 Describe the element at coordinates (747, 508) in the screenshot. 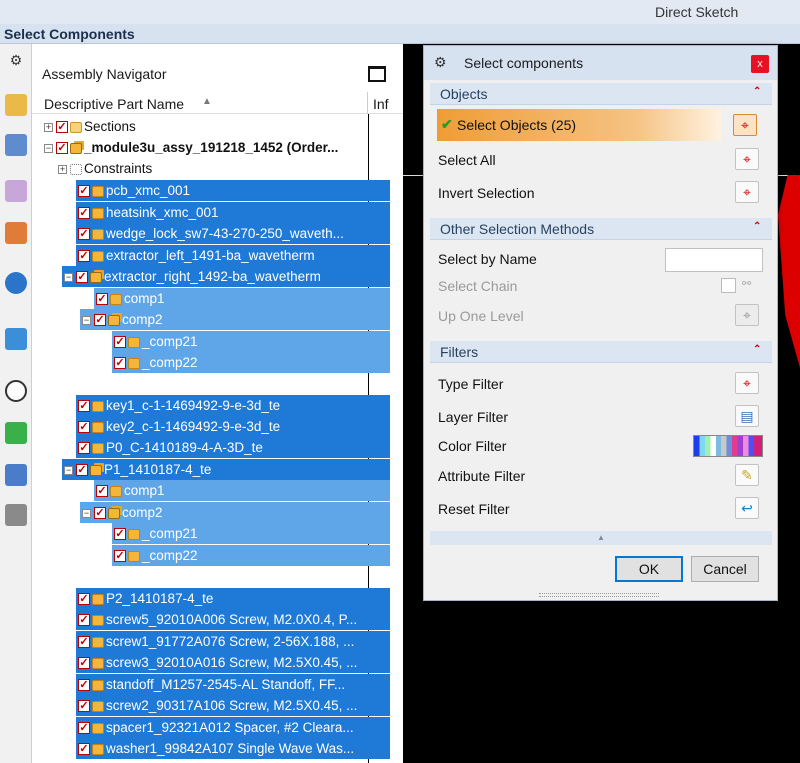

I see `reset-filter-icon: ↩` at that location.